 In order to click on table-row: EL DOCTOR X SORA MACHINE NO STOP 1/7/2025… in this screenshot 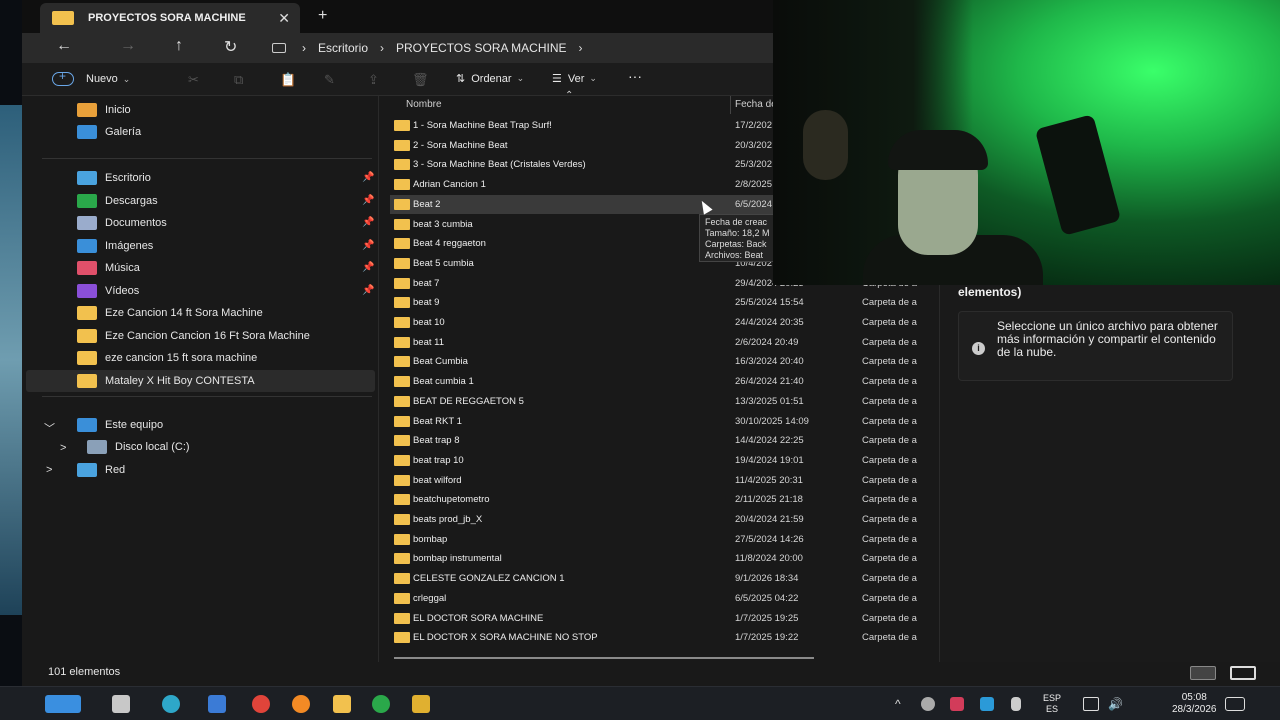, I will do `click(664, 637)`.